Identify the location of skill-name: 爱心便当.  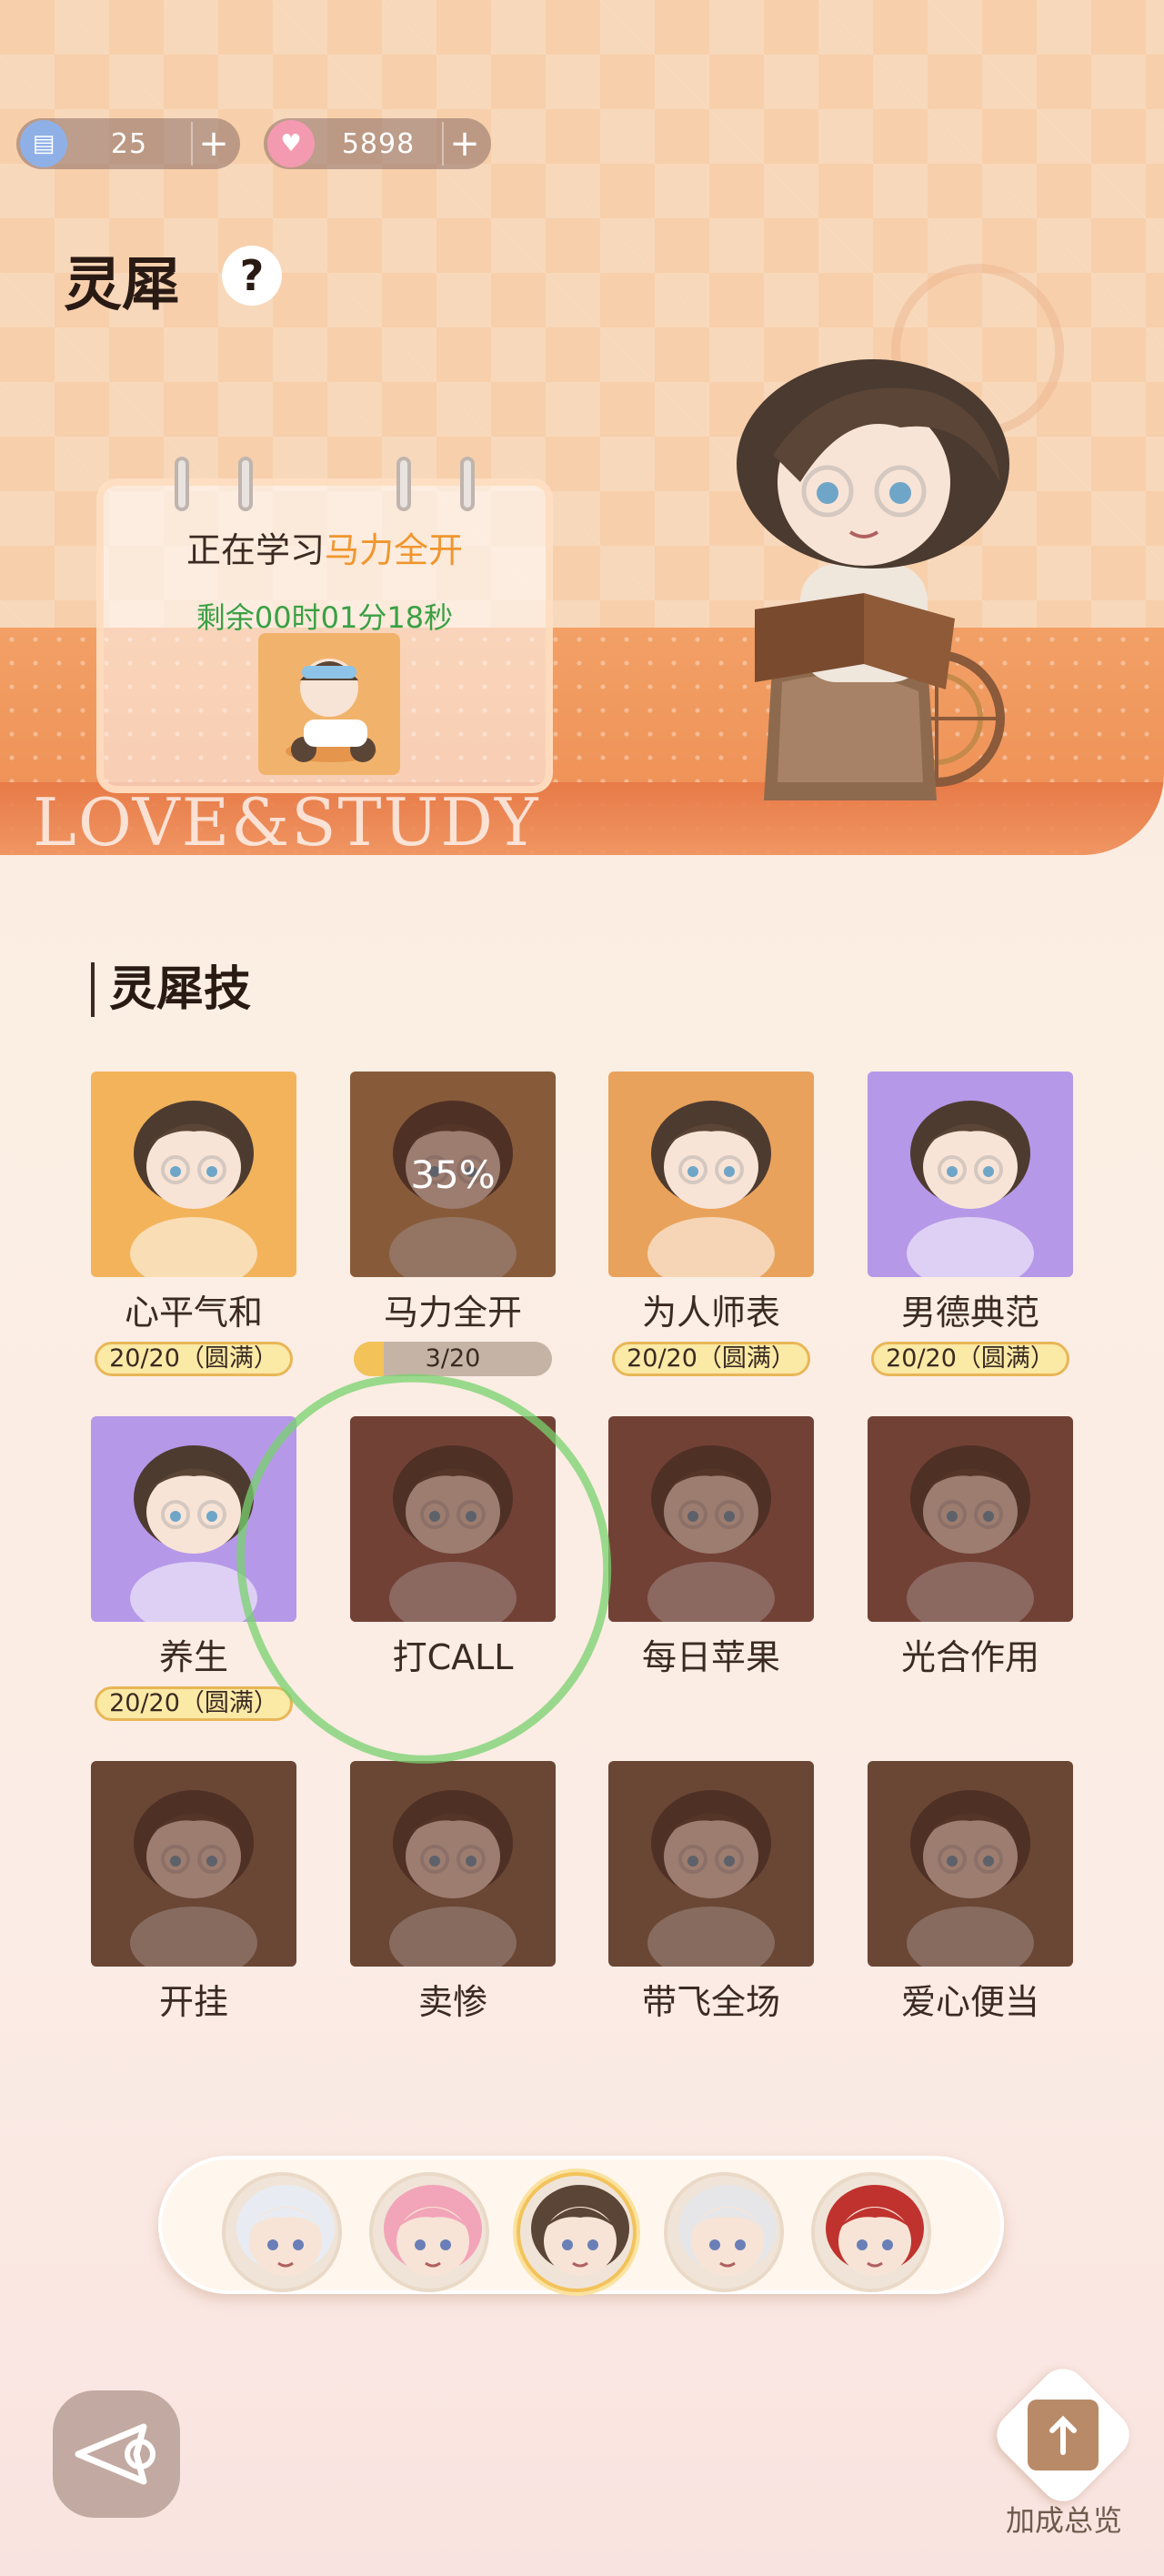
(970, 2002).